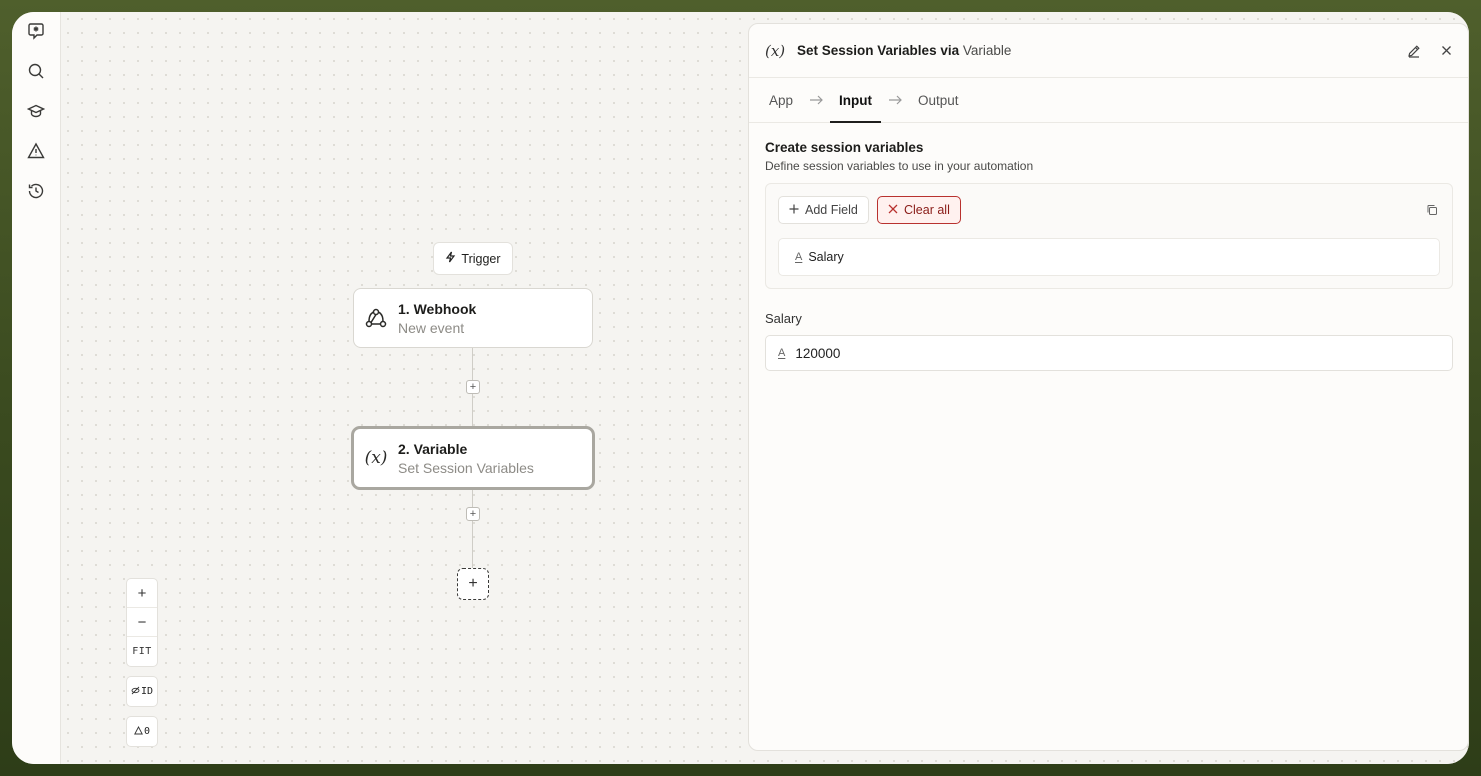 Image resolution: width=1481 pixels, height=776 pixels. Describe the element at coordinates (844, 147) in the screenshot. I see `section-title: Create session variables` at that location.